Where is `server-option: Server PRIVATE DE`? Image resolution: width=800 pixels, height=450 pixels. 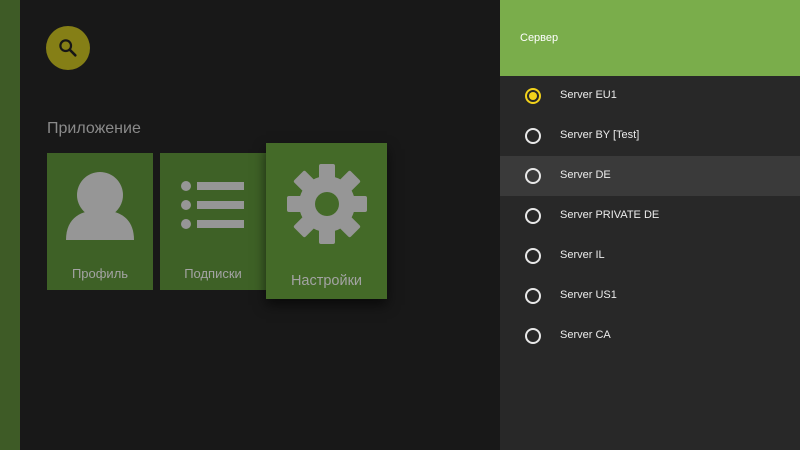
server-option: Server PRIVATE DE is located at coordinates (650, 216).